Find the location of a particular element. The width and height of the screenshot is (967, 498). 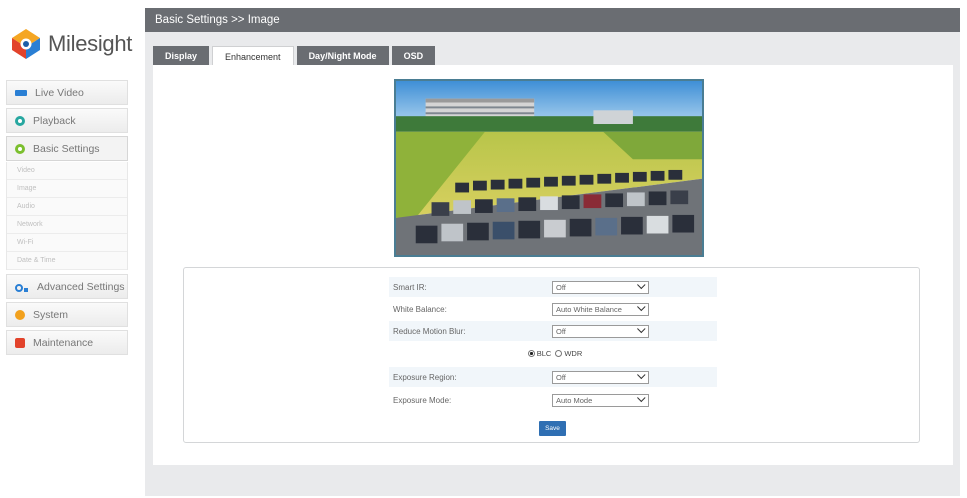

brand-name: Milesight is located at coordinates (90, 43).